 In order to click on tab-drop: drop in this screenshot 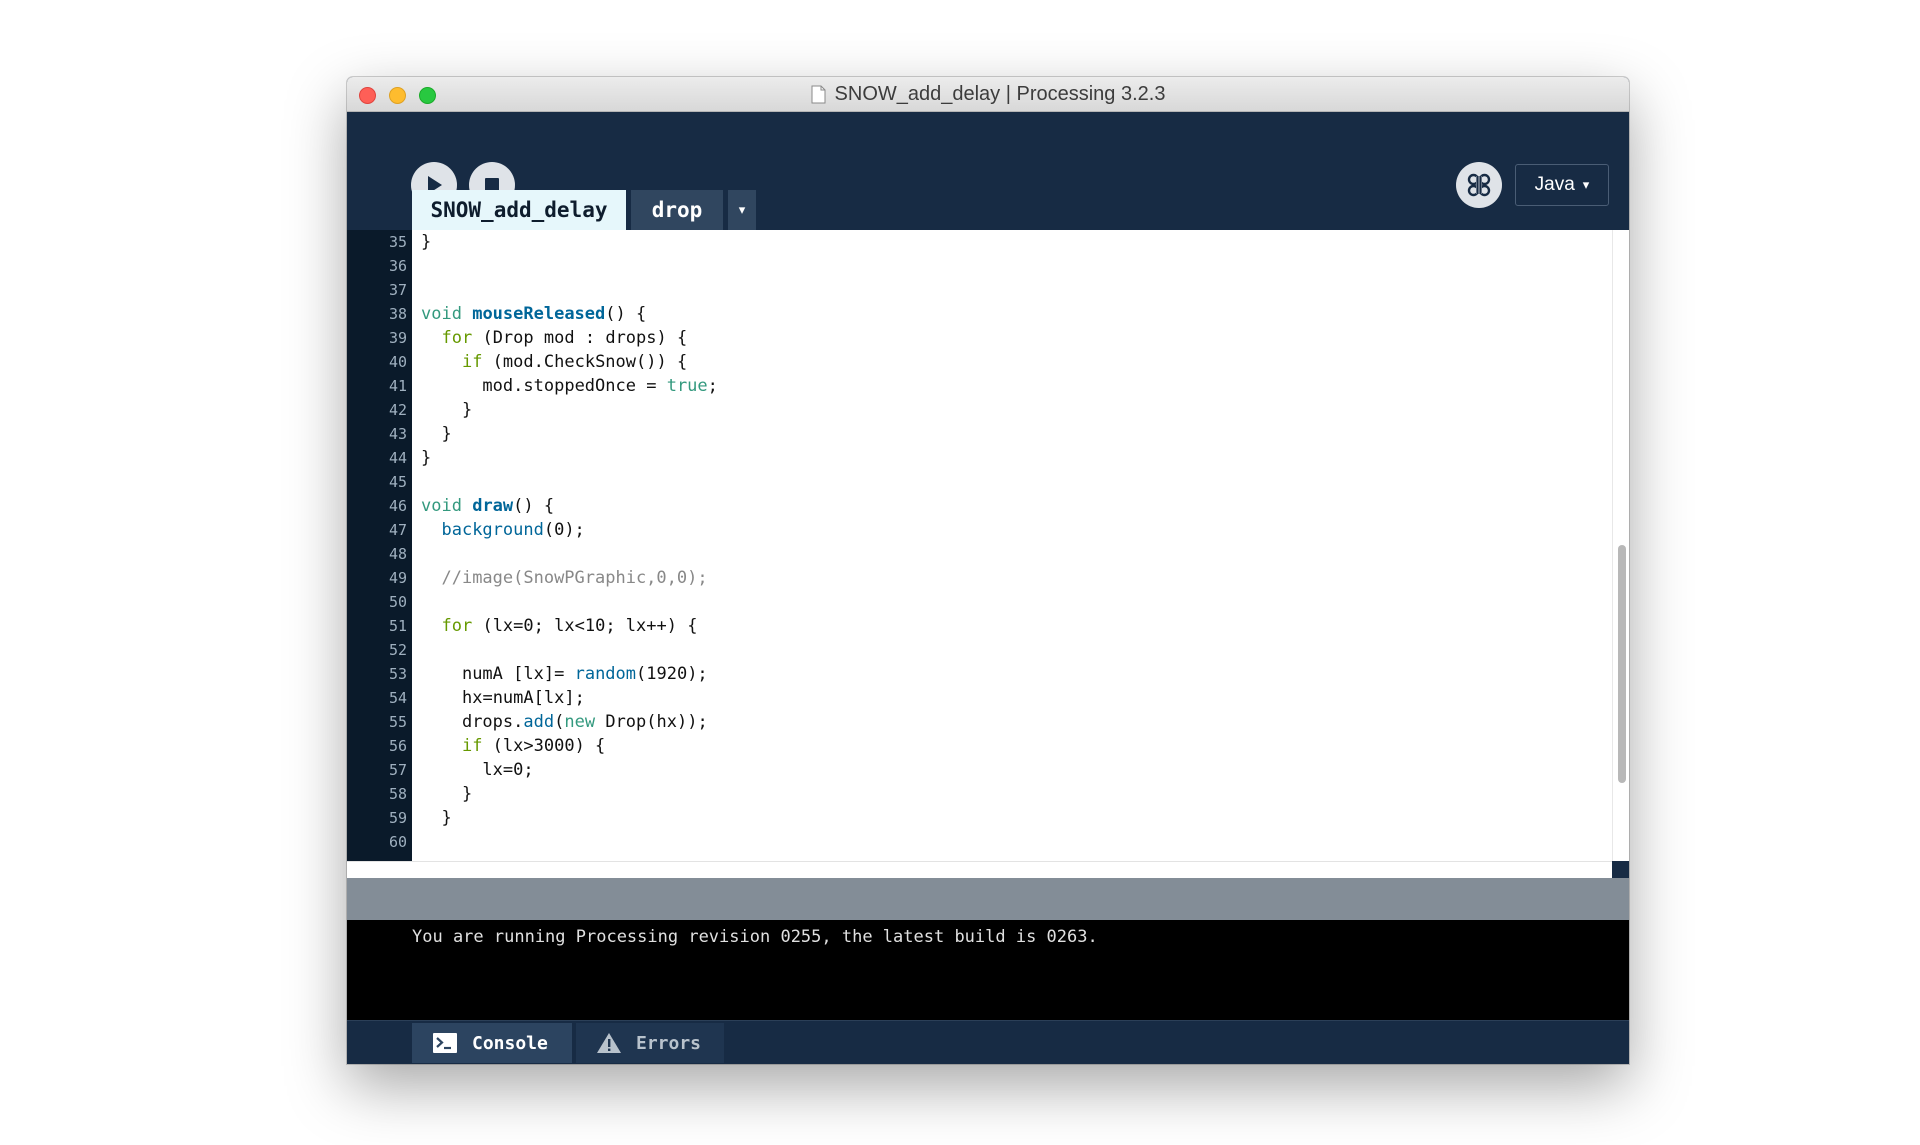, I will do `click(677, 210)`.